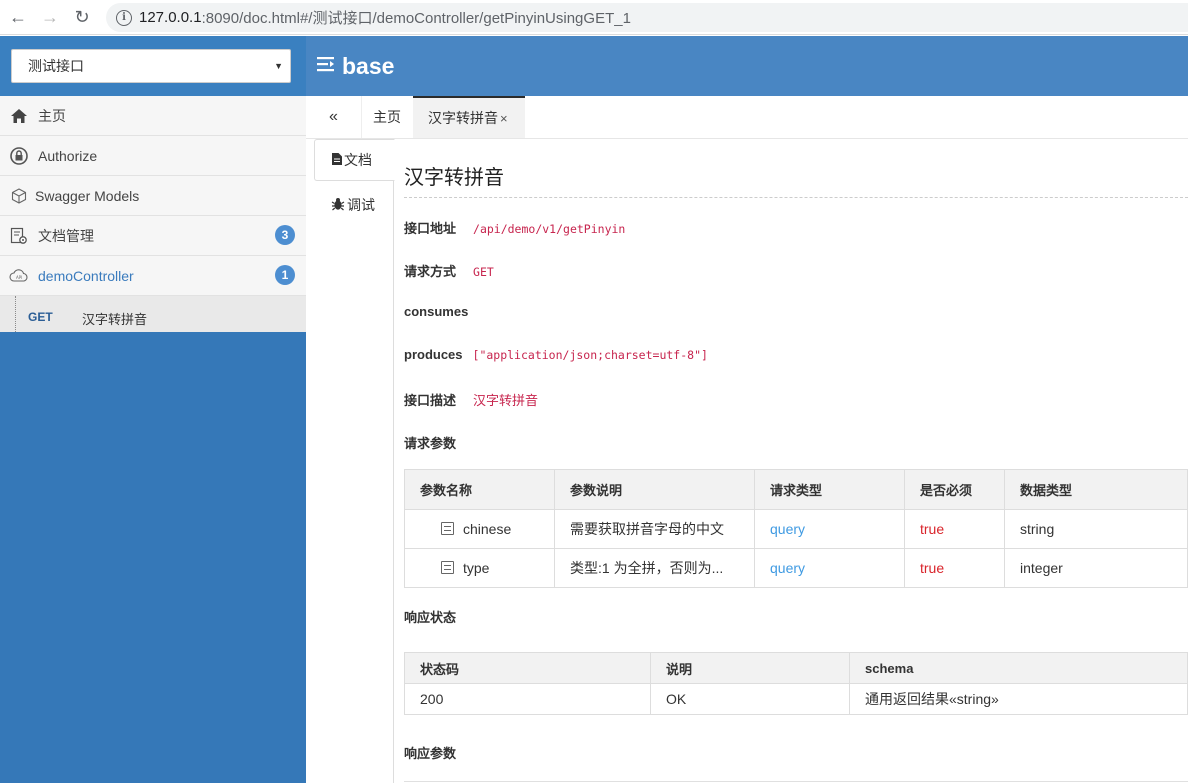 The height and width of the screenshot is (783, 1188). I want to click on collapse-left-icon: «, so click(333, 117).